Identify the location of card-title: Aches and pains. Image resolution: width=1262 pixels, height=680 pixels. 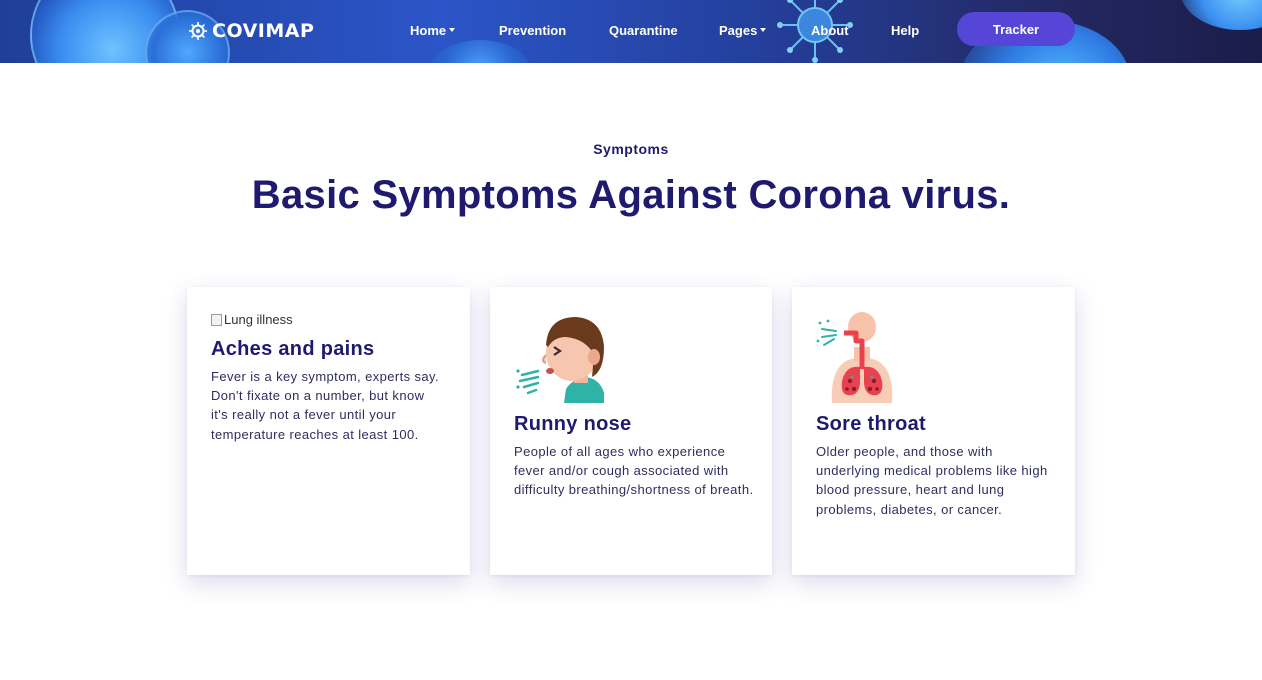
(293, 349).